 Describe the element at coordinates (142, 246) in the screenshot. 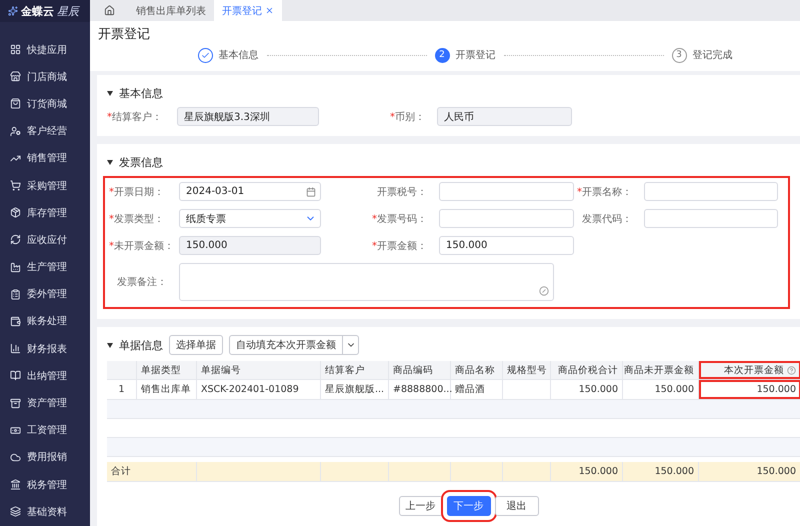

I see `field-label: *未开票金额：` at that location.